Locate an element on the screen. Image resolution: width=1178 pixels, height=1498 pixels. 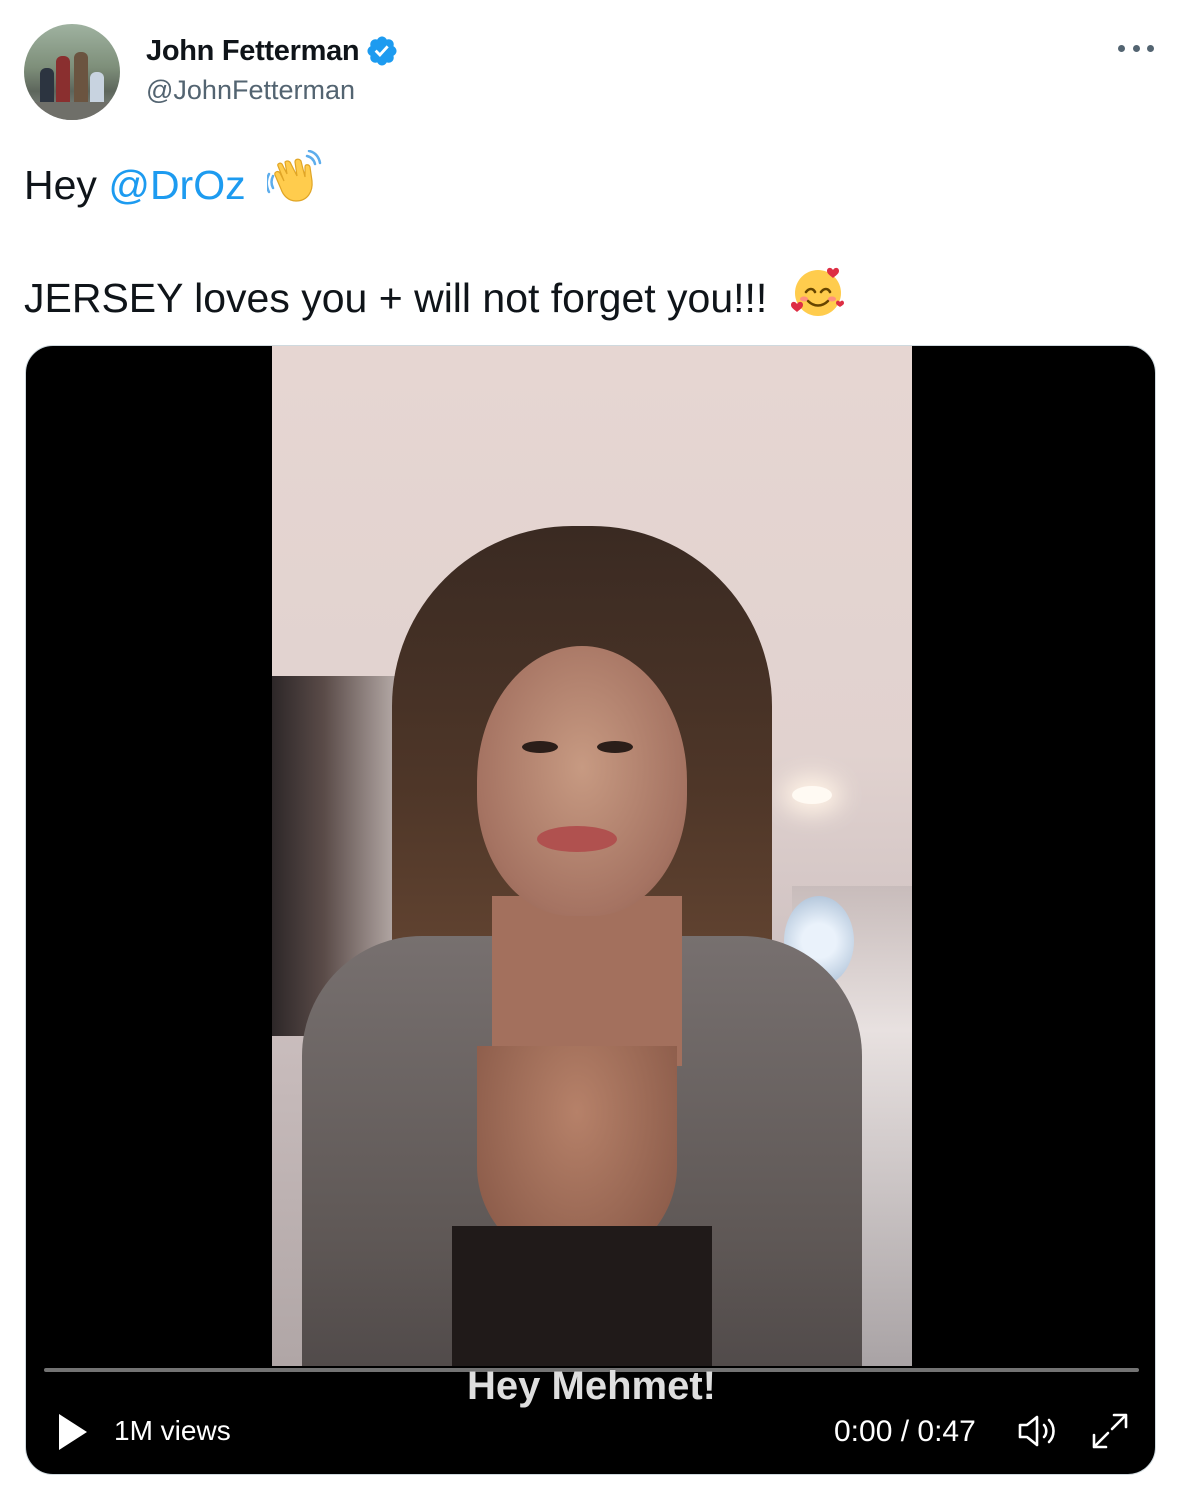
verified-badge-icon is located at coordinates (382, 51).